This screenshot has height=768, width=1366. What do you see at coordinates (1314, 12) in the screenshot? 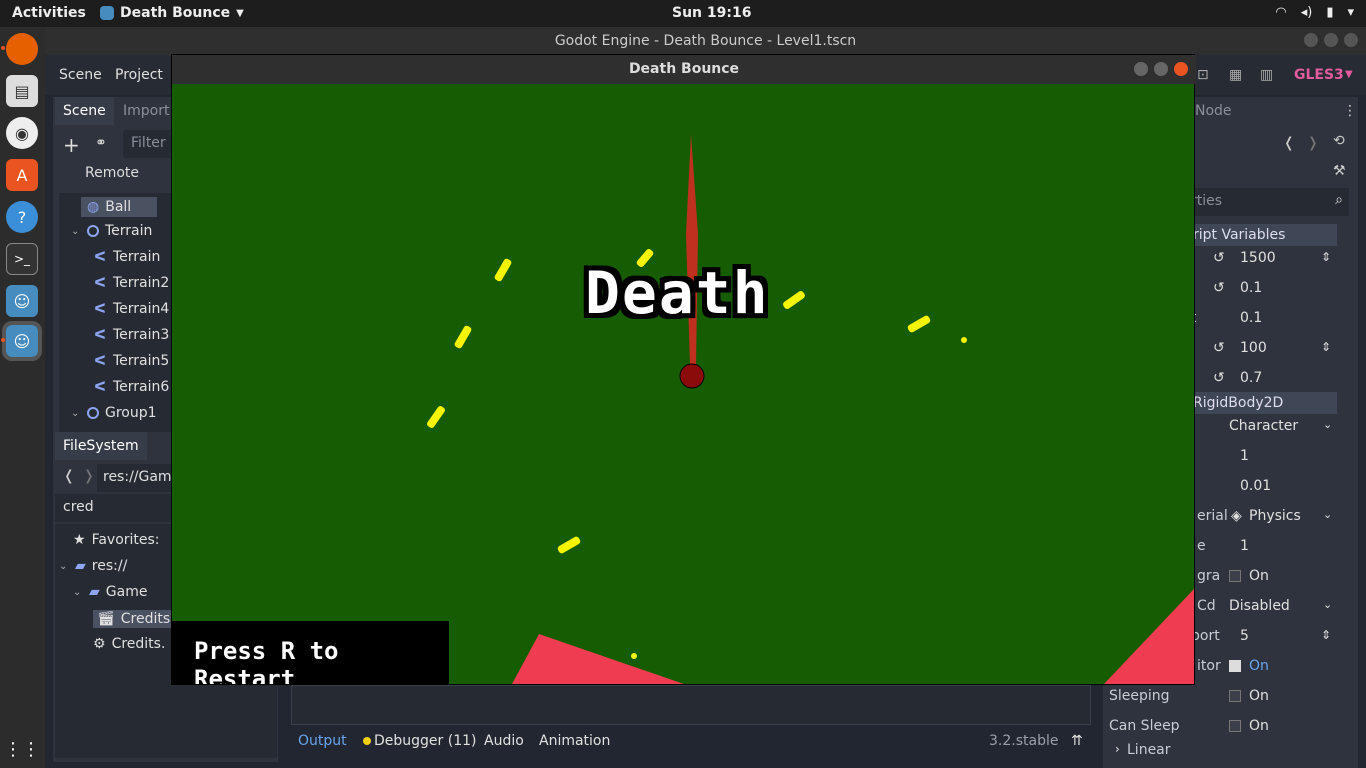
I see `system-tray: ◠ ◂) ▮ ▾` at bounding box center [1314, 12].